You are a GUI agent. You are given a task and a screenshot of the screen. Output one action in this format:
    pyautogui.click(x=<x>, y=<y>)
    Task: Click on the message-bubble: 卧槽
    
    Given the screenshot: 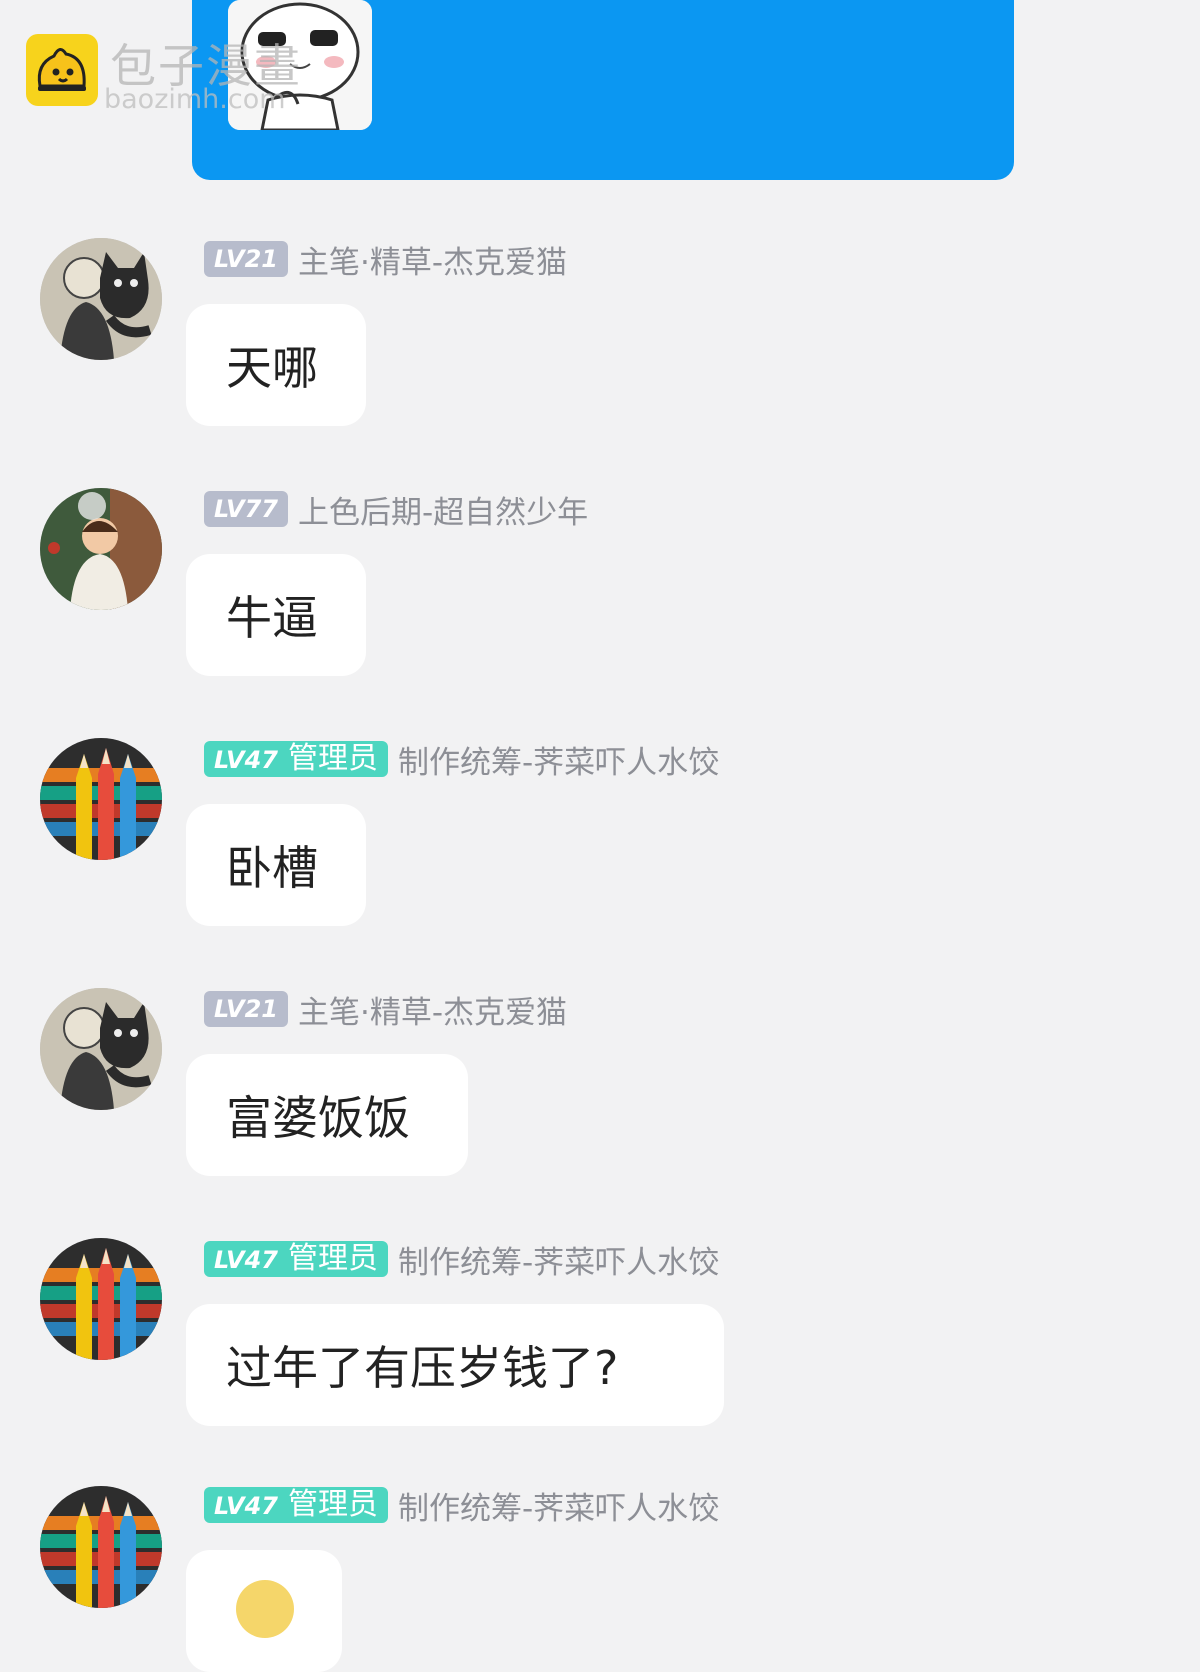 What is the action you would take?
    pyautogui.click(x=276, y=865)
    